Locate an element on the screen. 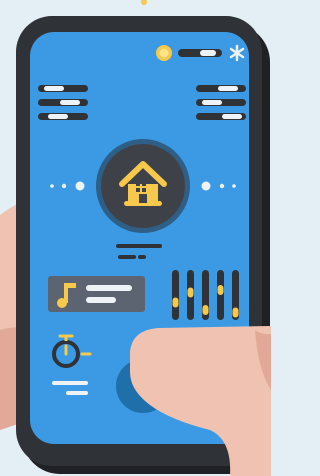 This screenshot has height=476, width=320. left-sliders-icon is located at coordinates (63, 102).